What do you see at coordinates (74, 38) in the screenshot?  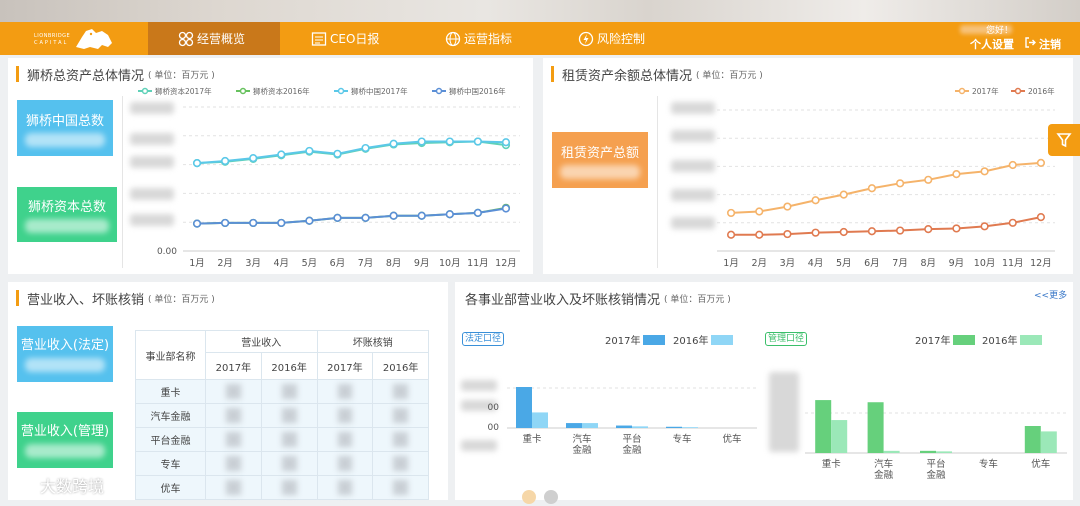 I see `logo: LIONBRIDGE CAPITAL` at bounding box center [74, 38].